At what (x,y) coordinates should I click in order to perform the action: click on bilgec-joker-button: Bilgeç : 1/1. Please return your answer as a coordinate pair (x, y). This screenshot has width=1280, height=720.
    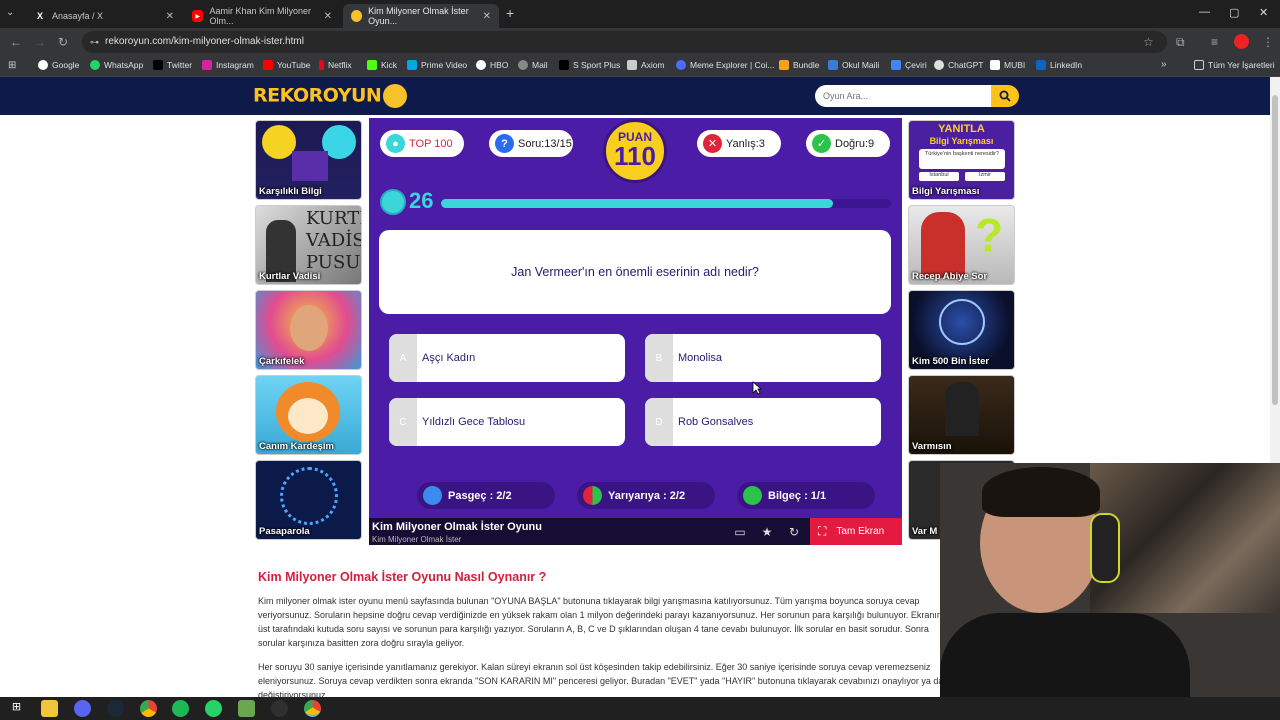
    Looking at the image, I should click on (806, 495).